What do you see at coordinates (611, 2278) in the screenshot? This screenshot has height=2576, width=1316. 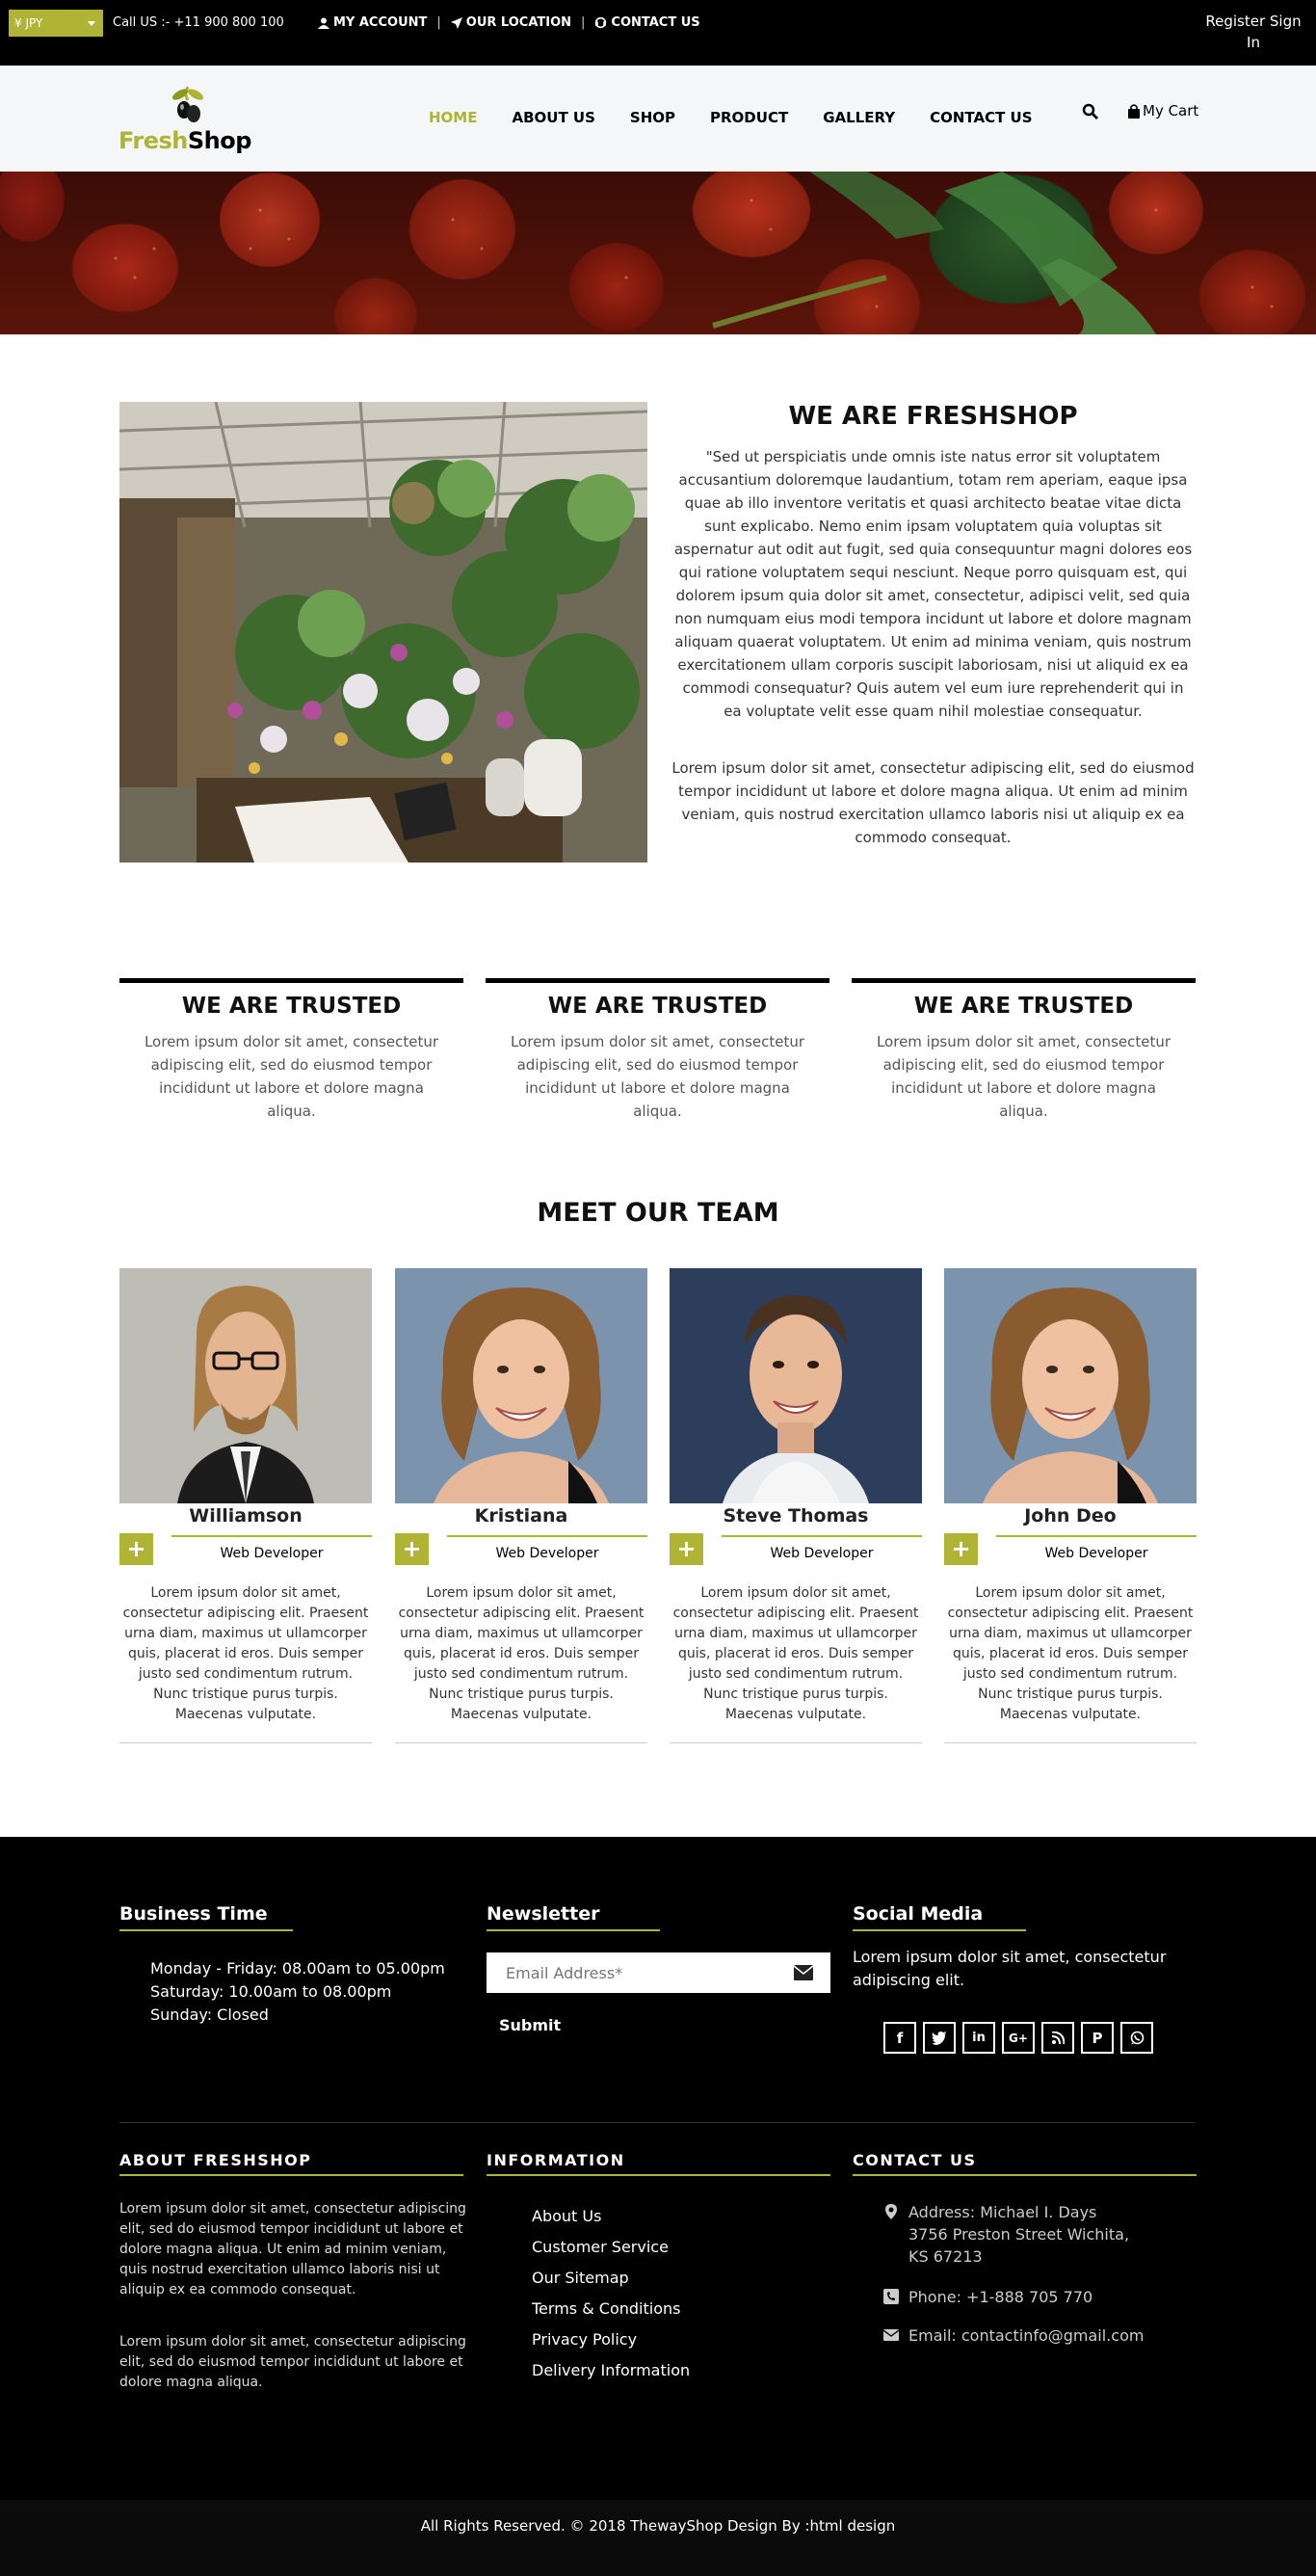 I see `info-link-sitemap: Our Sitemap` at bounding box center [611, 2278].